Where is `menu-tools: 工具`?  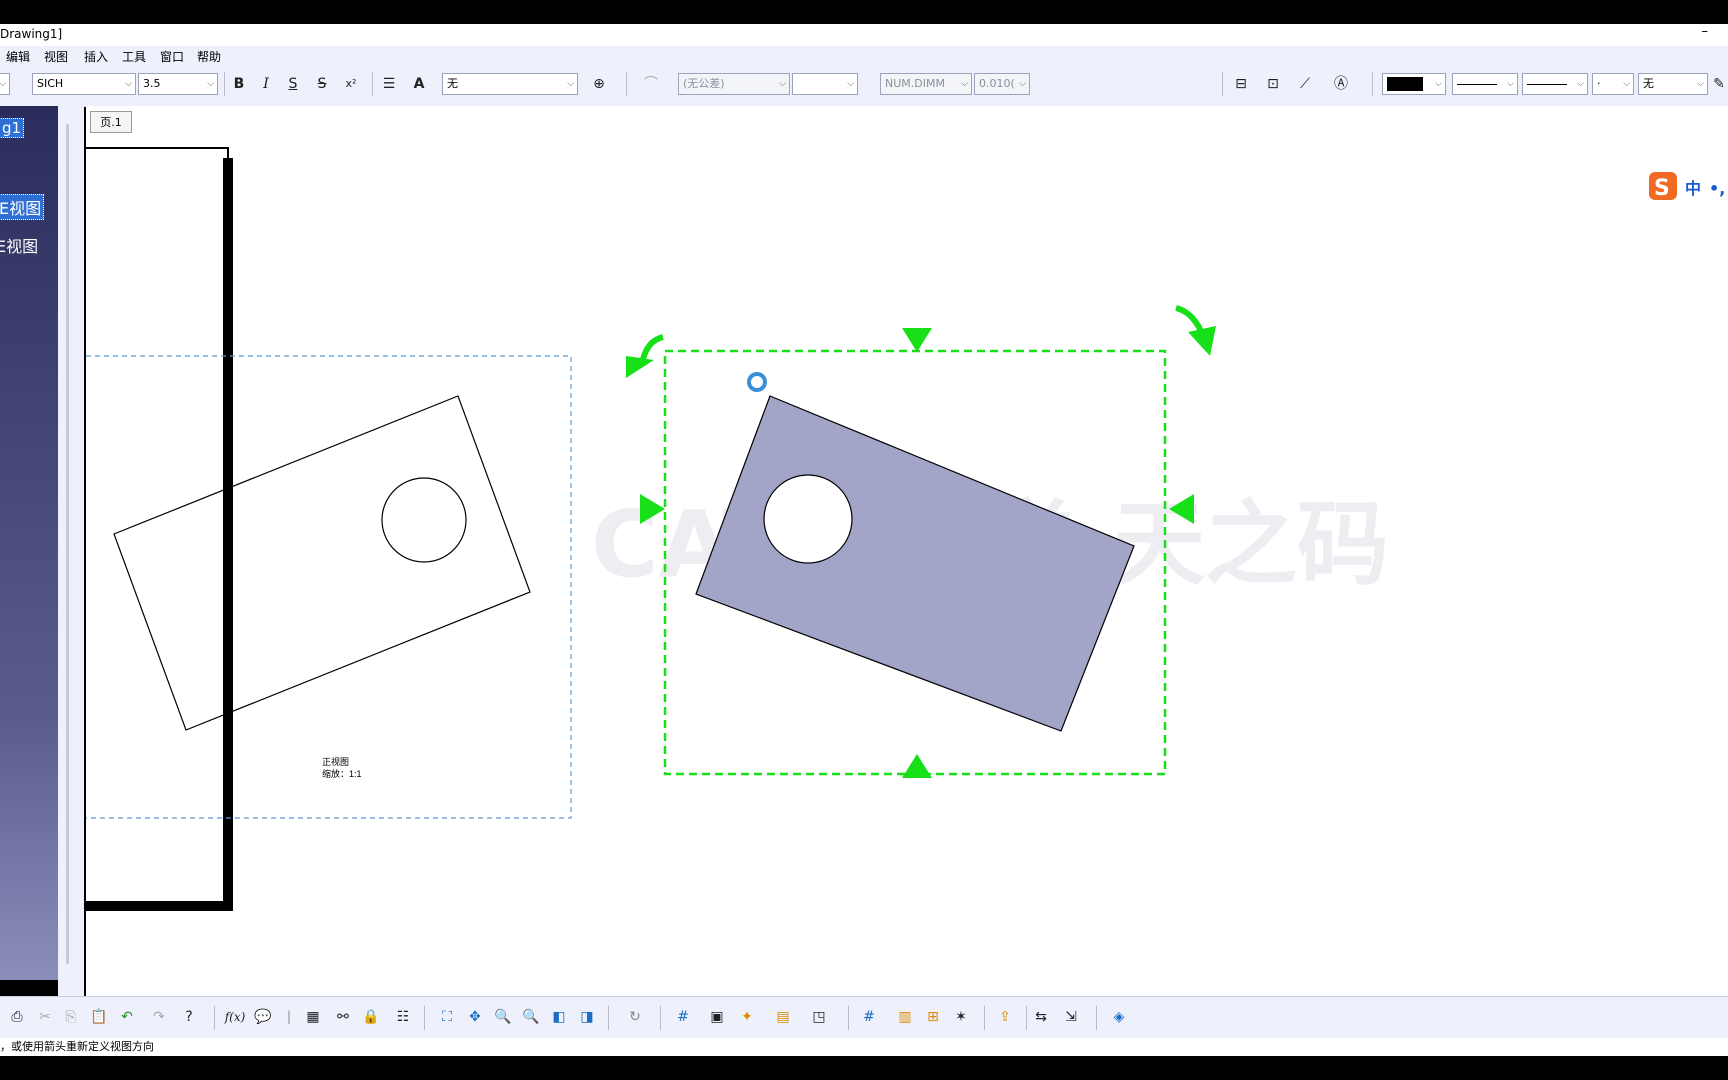 menu-tools: 工具 is located at coordinates (134, 56).